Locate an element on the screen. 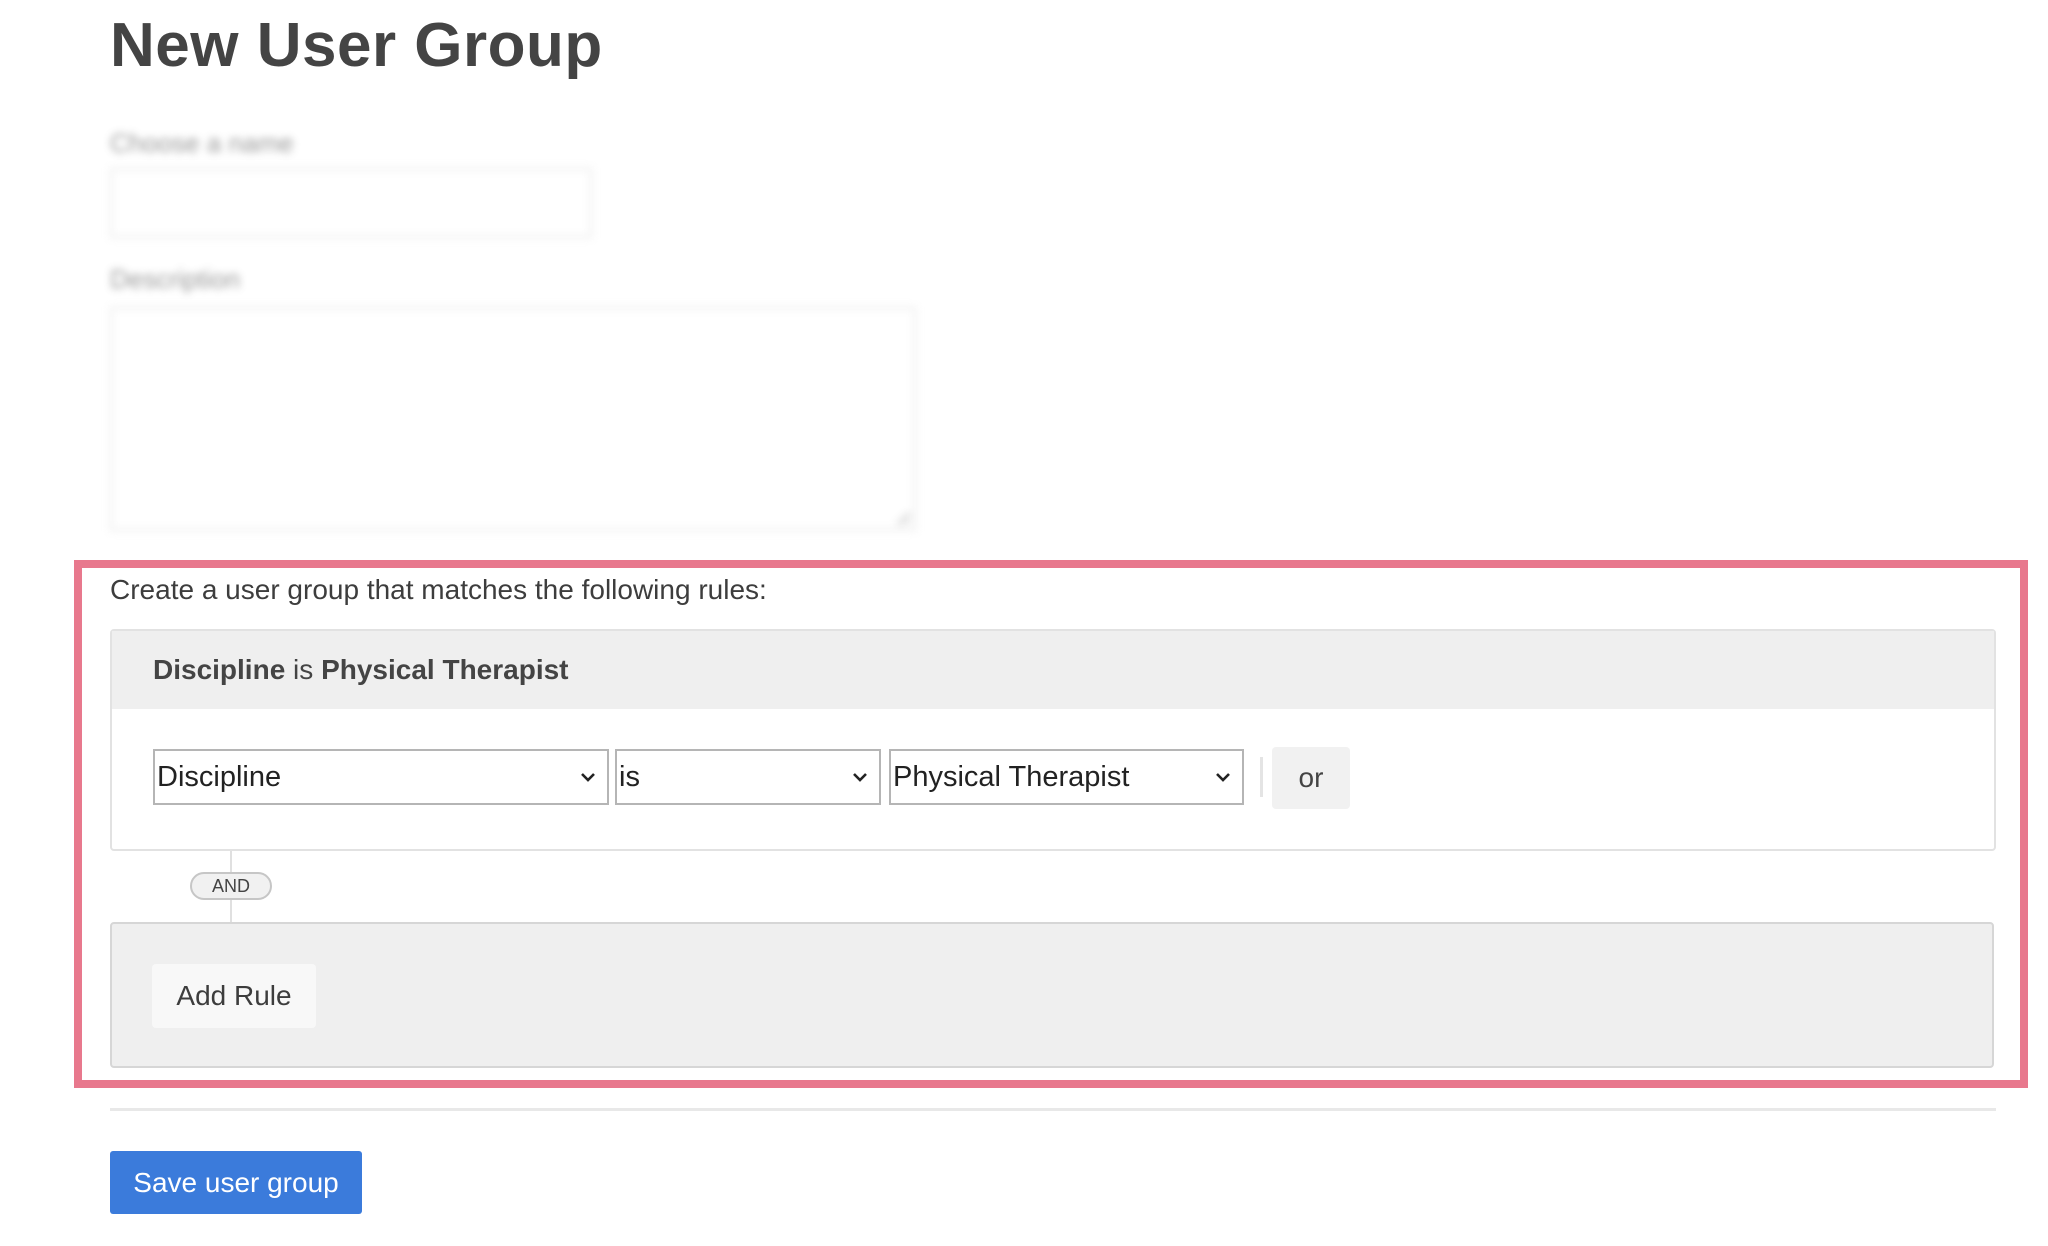  save-user-group-button: Save user group is located at coordinates (236, 1182).